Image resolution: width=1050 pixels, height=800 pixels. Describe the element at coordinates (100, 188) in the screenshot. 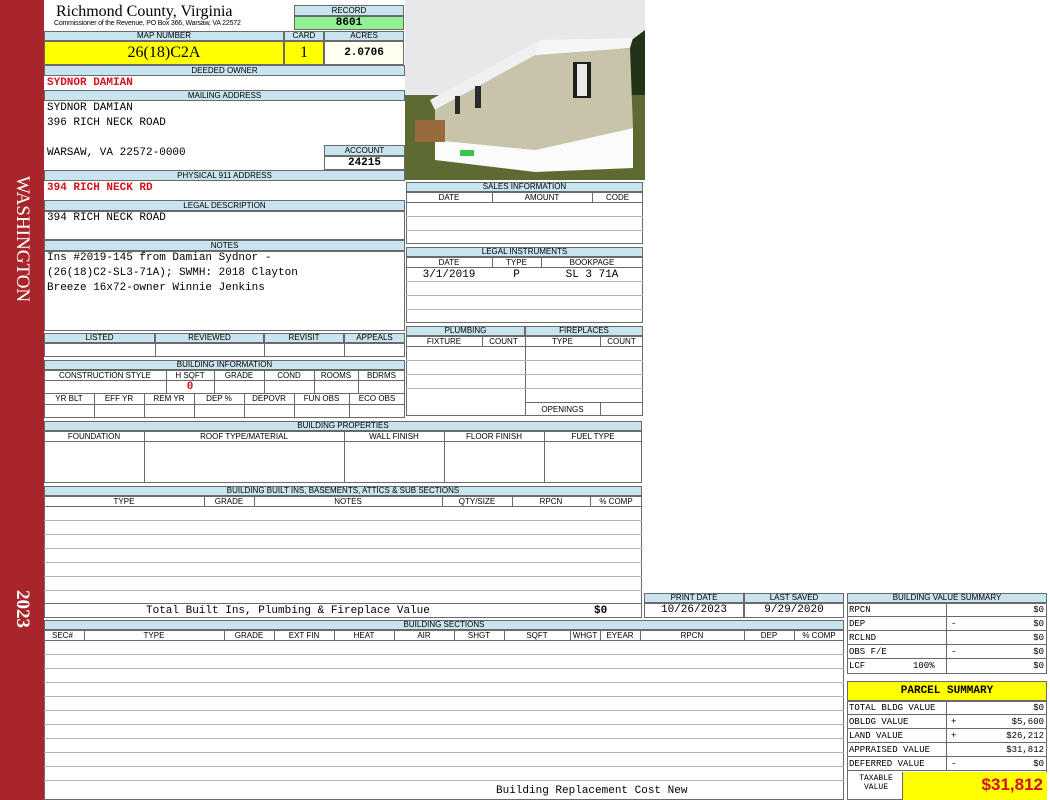

I see `physical-address-value: 394 RICH NECK RD` at that location.